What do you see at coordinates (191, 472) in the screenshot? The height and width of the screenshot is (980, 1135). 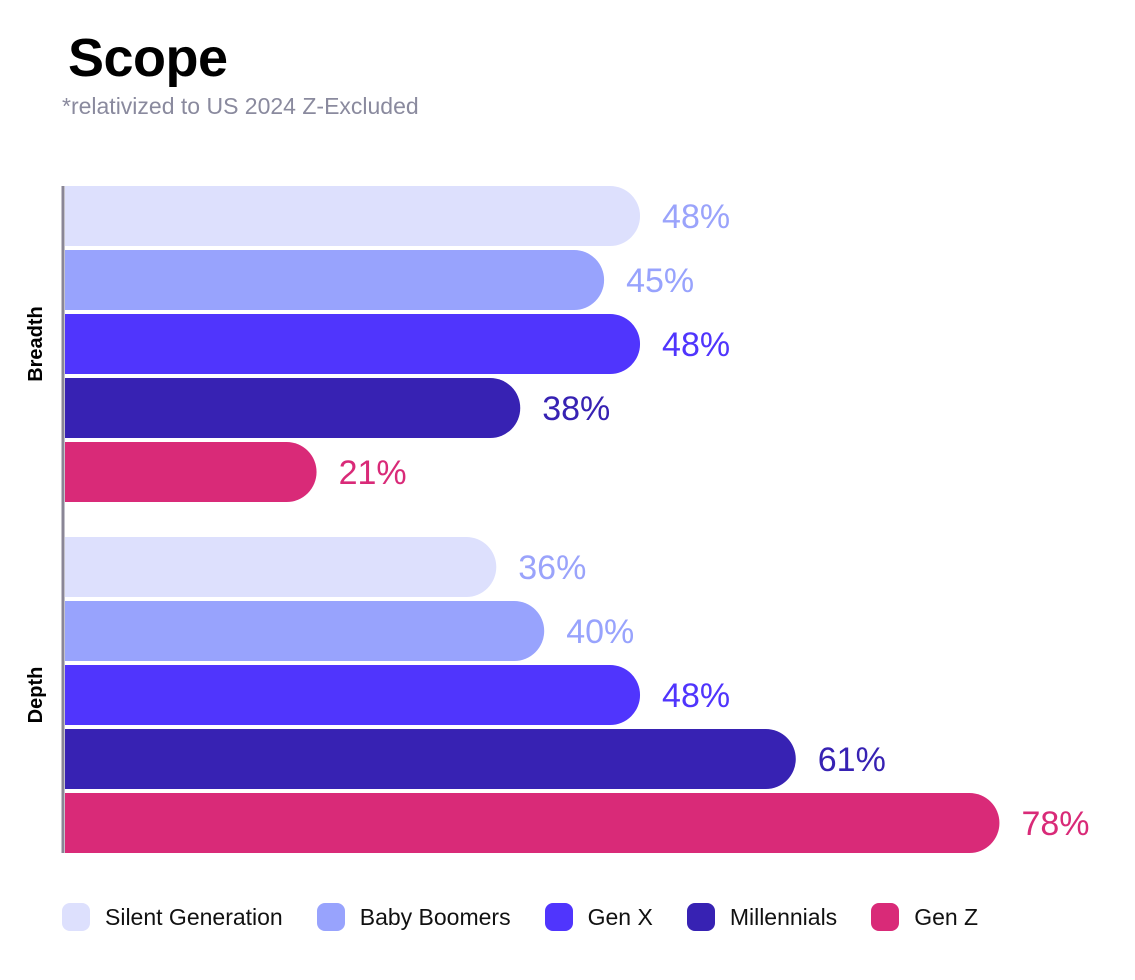 I see `bar-breadth-gen-z` at bounding box center [191, 472].